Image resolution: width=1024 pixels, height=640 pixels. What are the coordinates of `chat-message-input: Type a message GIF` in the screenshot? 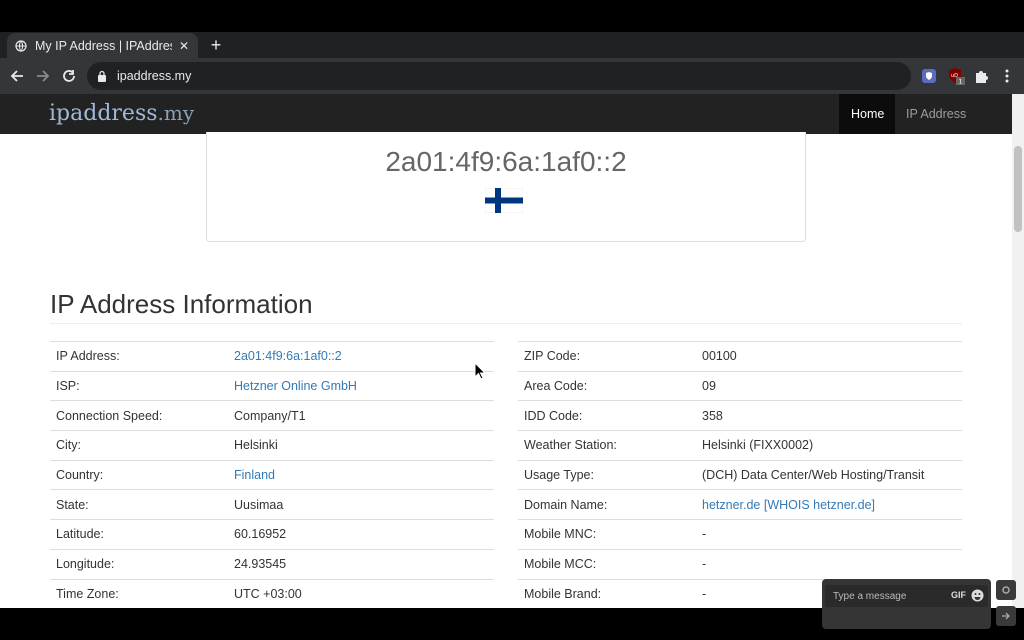 It's located at (906, 596).